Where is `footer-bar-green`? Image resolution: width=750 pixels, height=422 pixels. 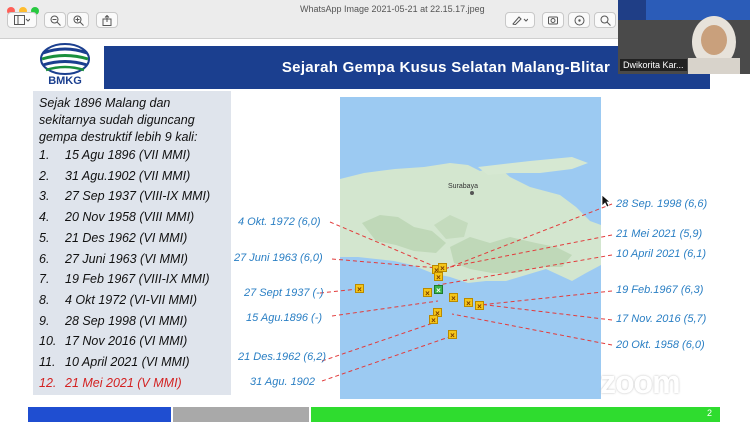
footer-bar-green is located at coordinates (515, 414).